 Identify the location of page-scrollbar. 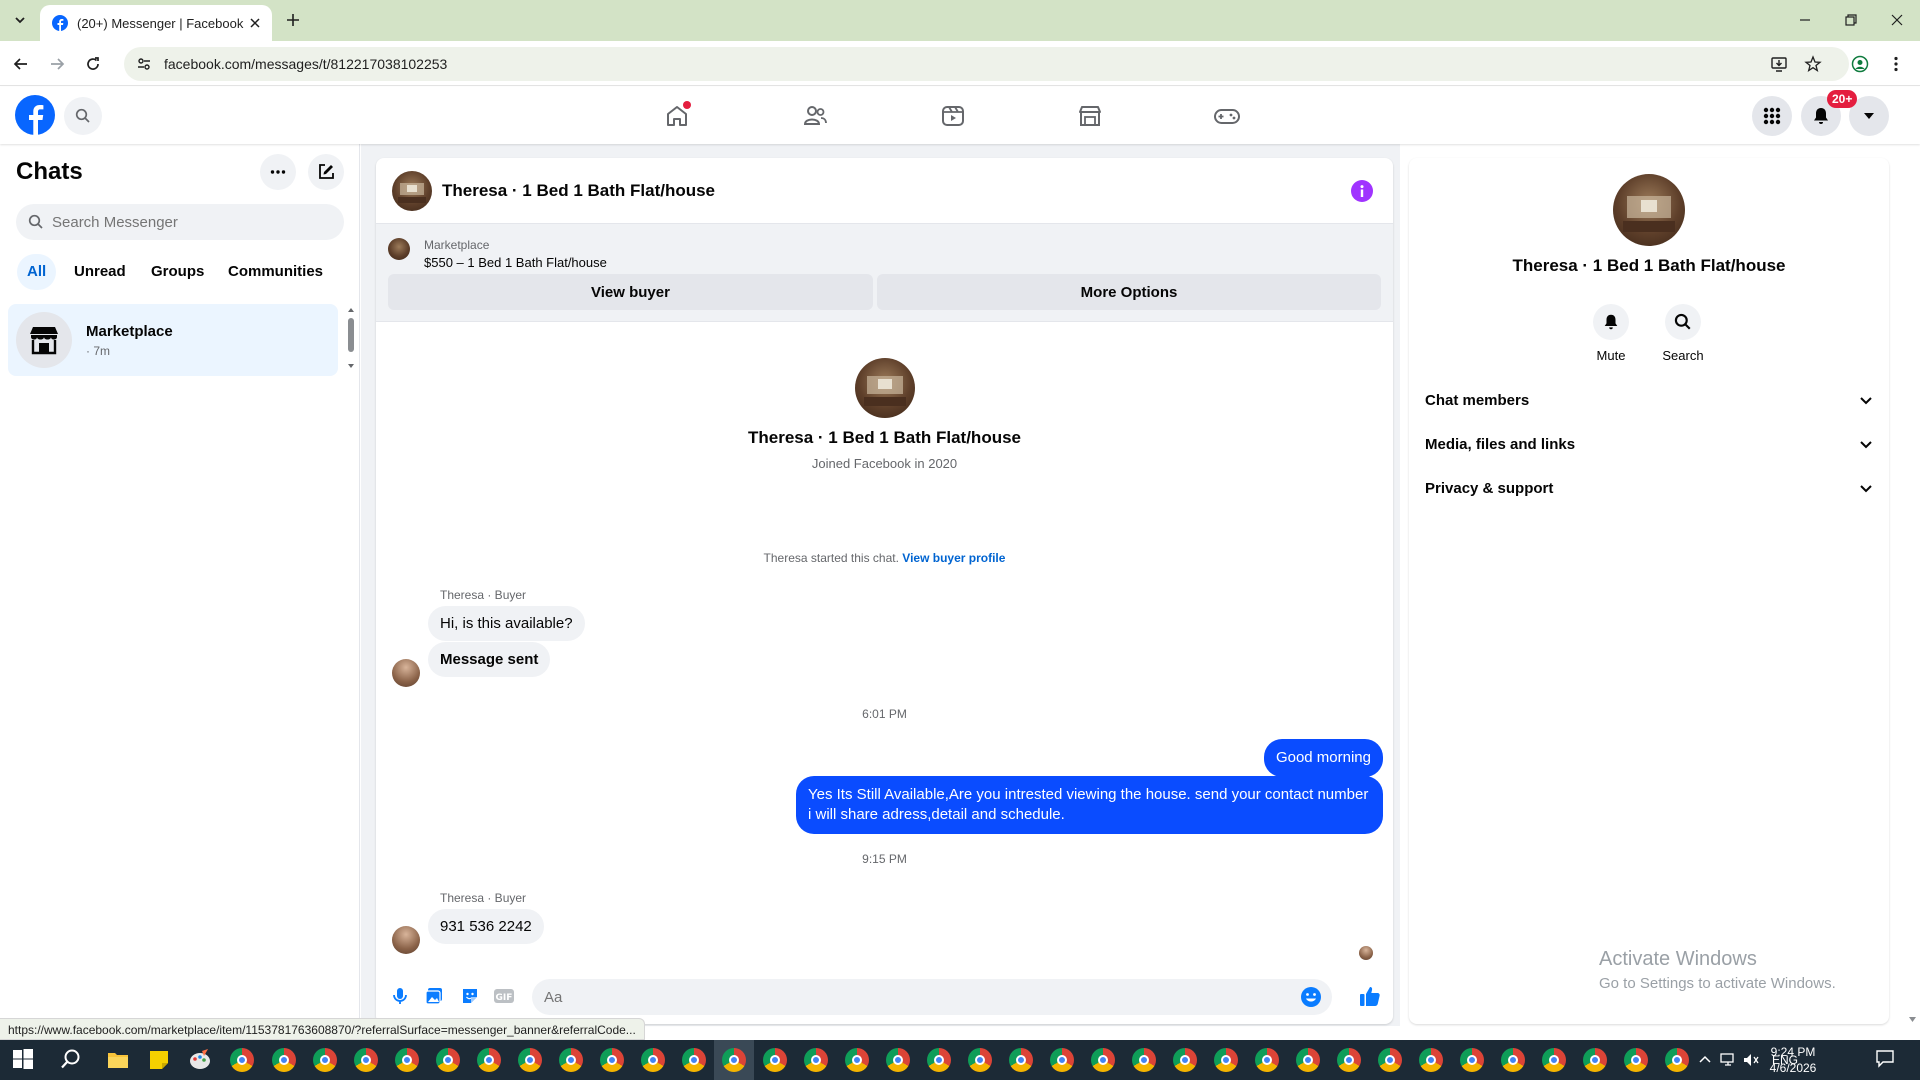
(1912, 557).